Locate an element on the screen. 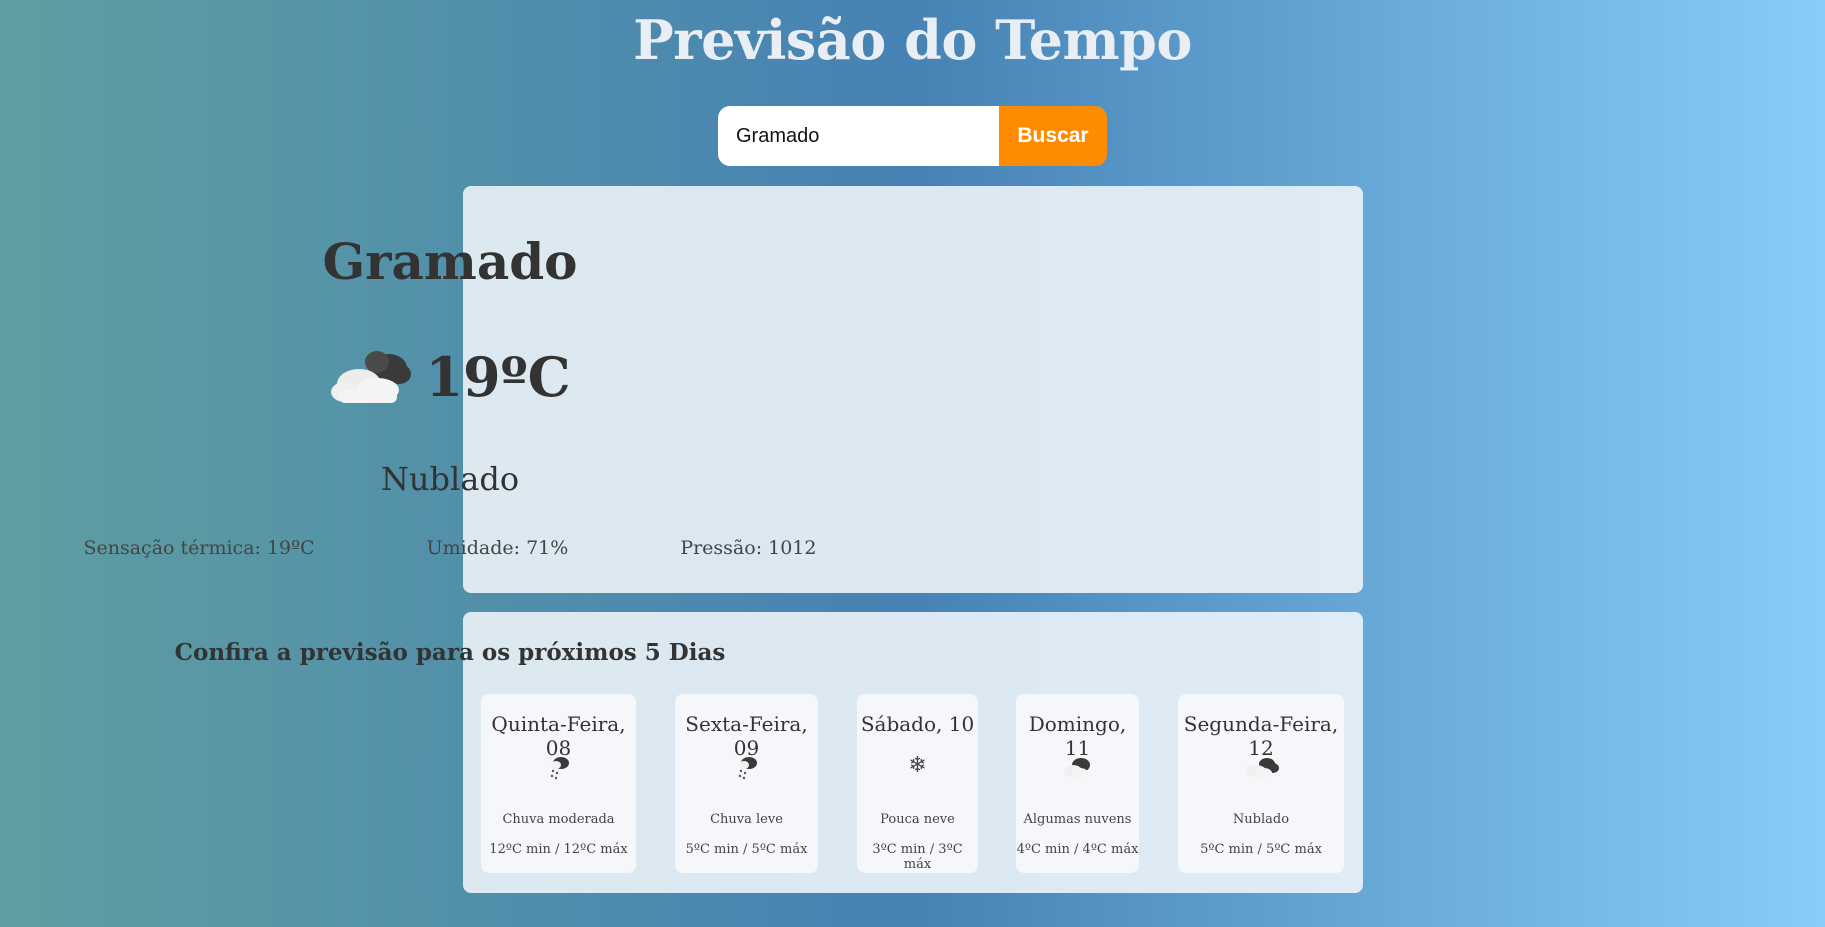 This screenshot has width=1825, height=927. day-description: Nublado is located at coordinates (1261, 819).